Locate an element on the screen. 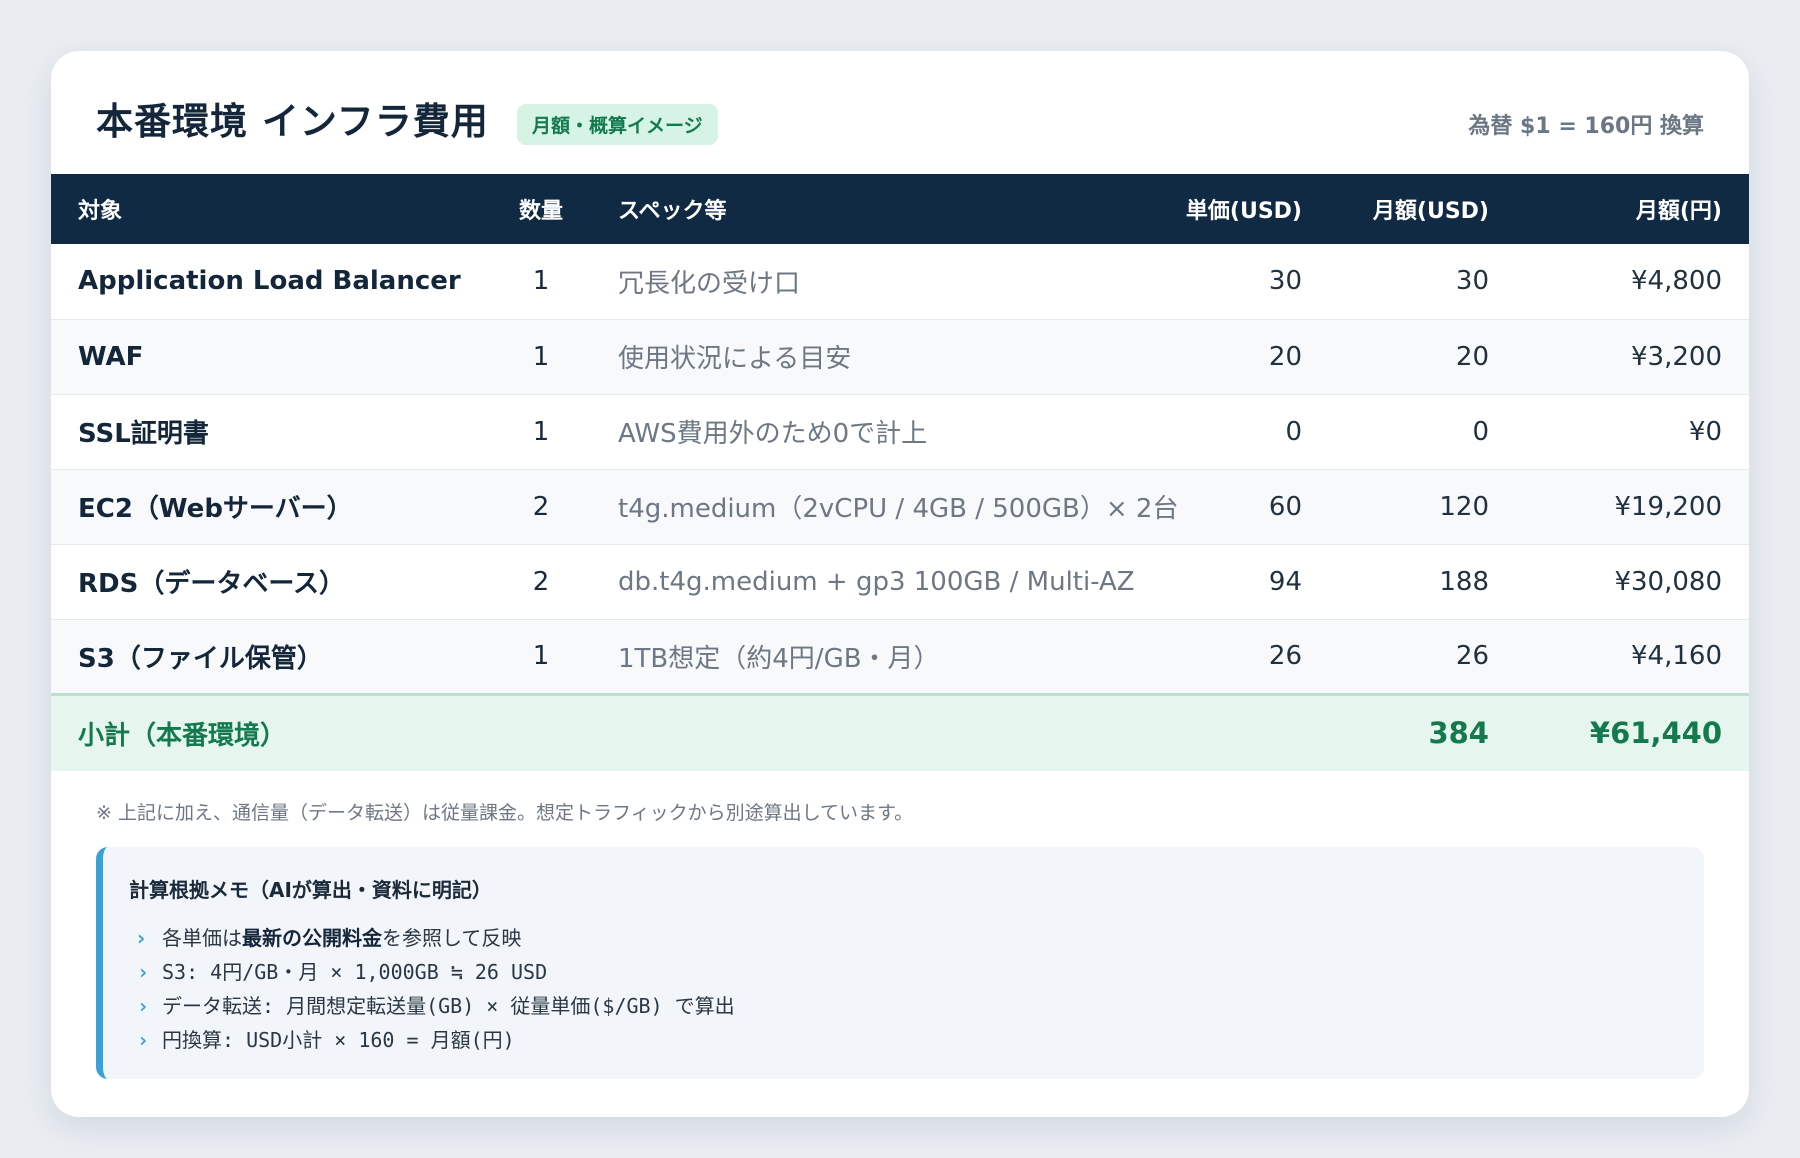  item-unit-usd: 20 is located at coordinates (1221, 357).